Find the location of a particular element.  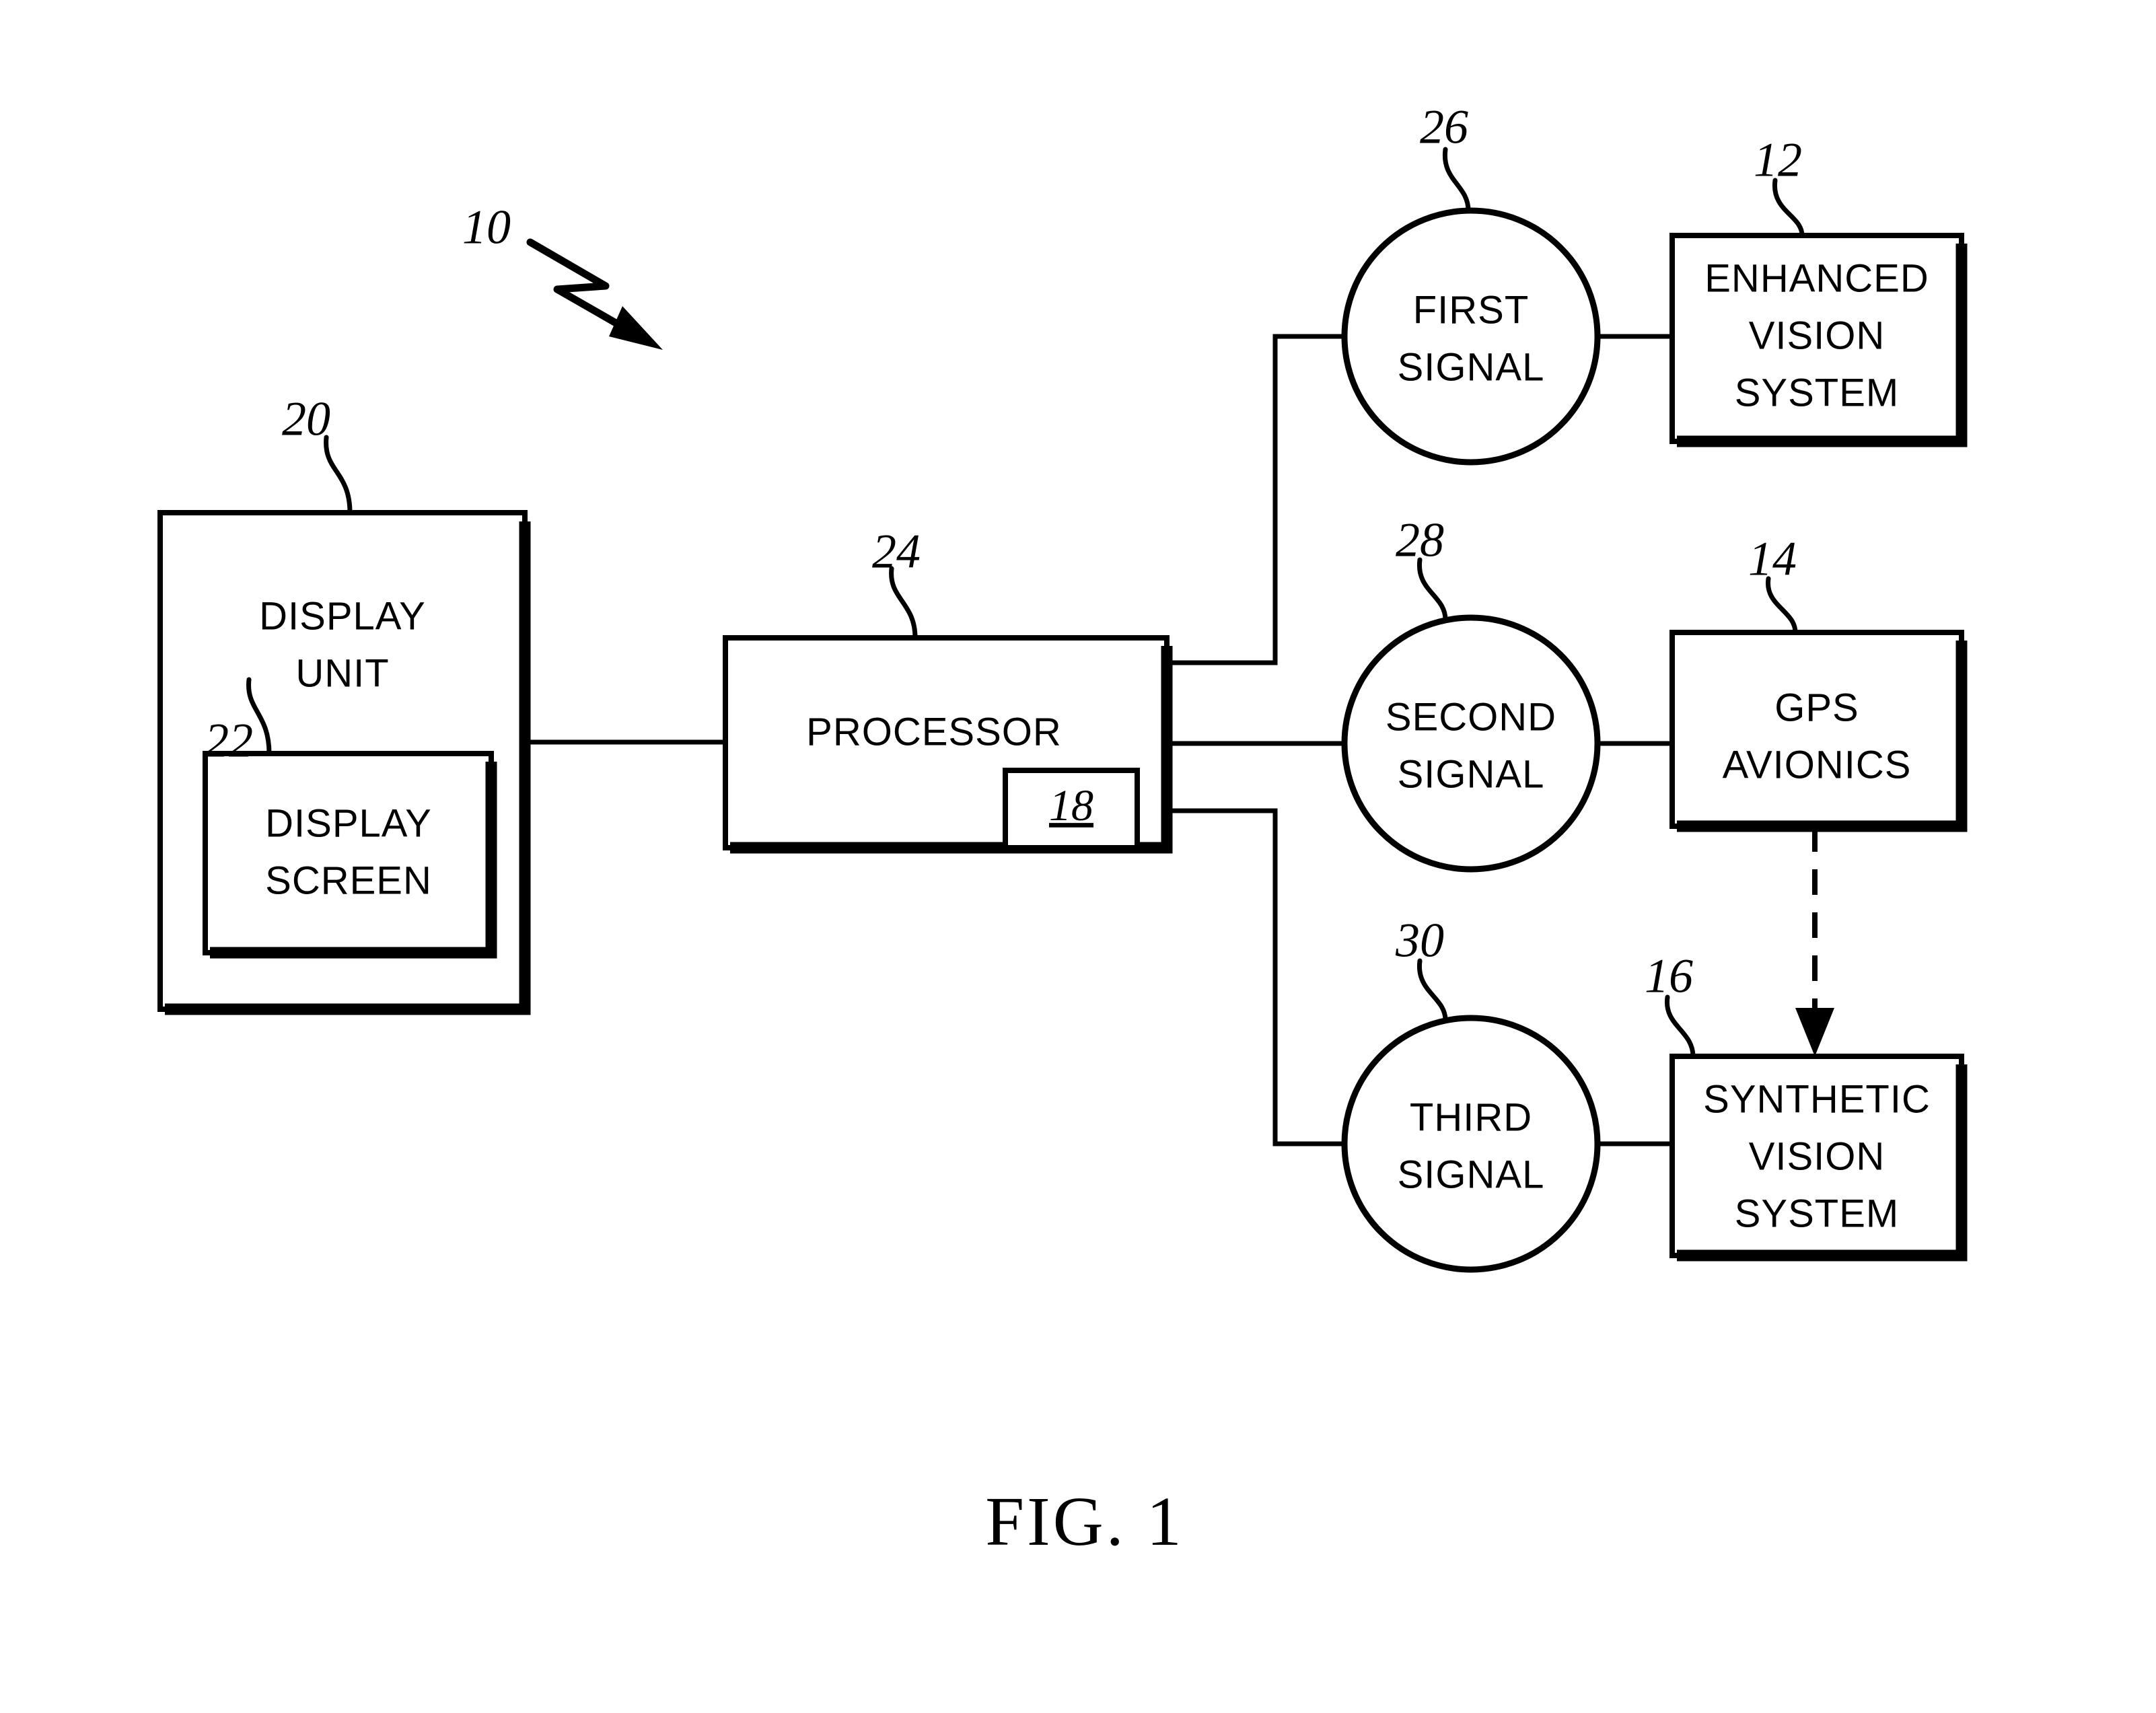

circle-third-signal is located at coordinates (1471, 1144).